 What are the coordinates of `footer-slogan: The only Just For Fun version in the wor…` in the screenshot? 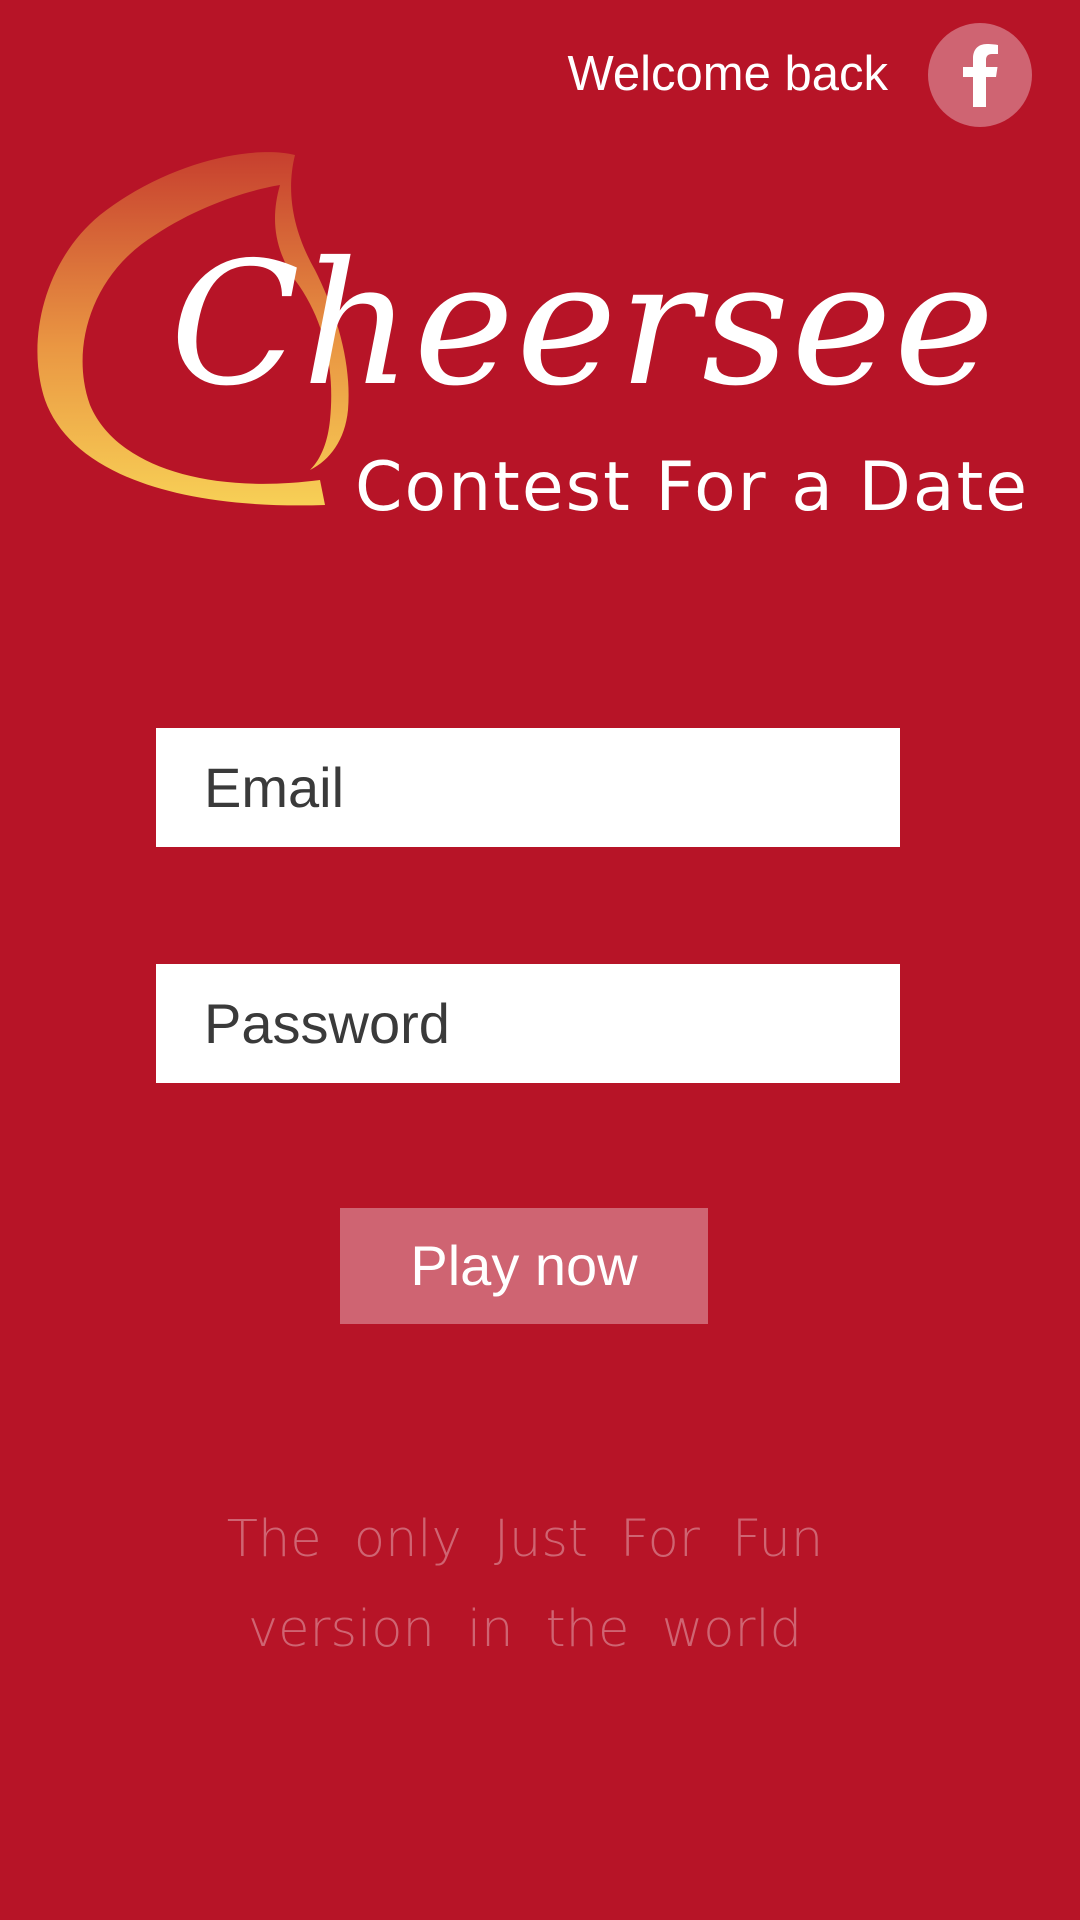 It's located at (525, 1585).